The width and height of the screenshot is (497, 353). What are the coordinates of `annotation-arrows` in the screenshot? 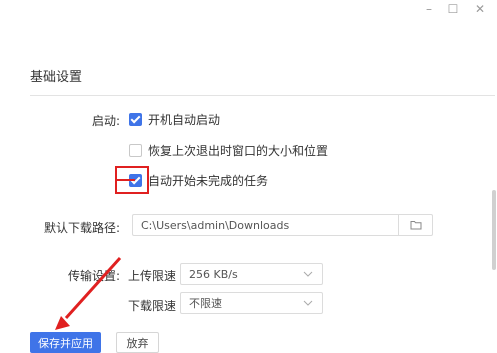 It's located at (95, 254).